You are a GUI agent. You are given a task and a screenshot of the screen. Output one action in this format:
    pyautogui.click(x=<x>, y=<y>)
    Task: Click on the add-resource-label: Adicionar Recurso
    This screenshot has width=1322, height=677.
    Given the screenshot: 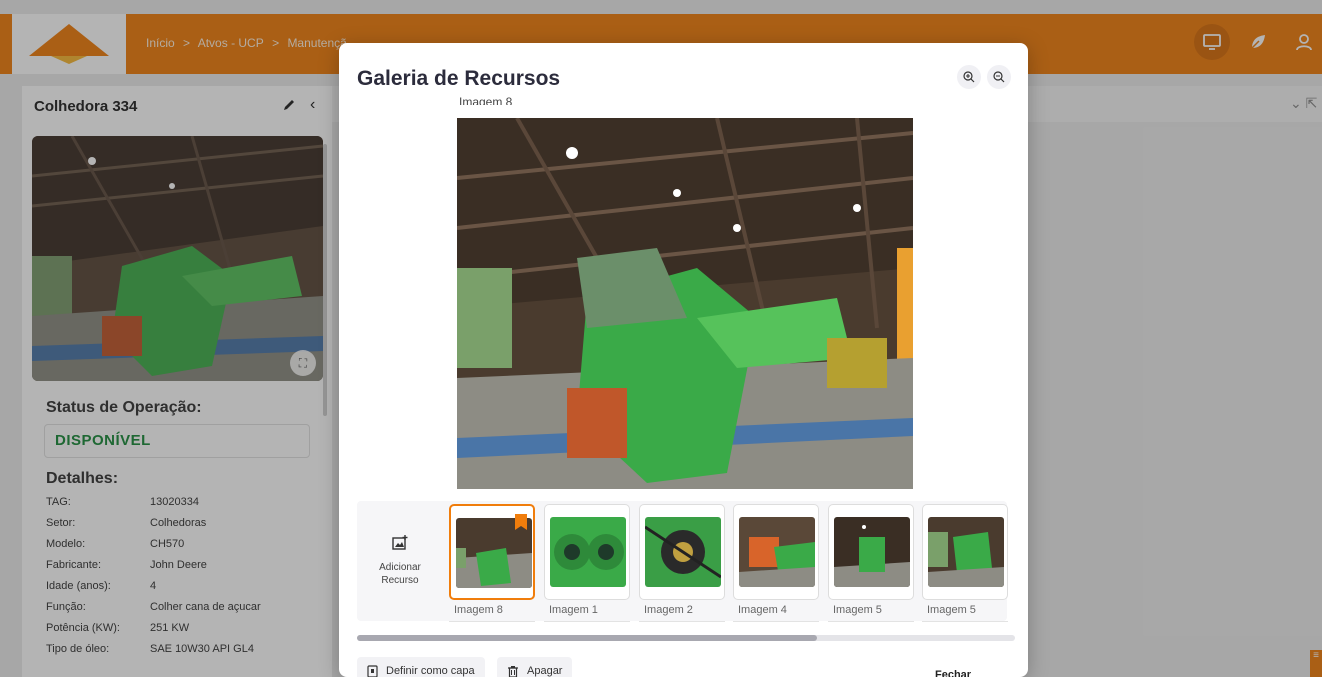 What is the action you would take?
    pyautogui.click(x=400, y=574)
    